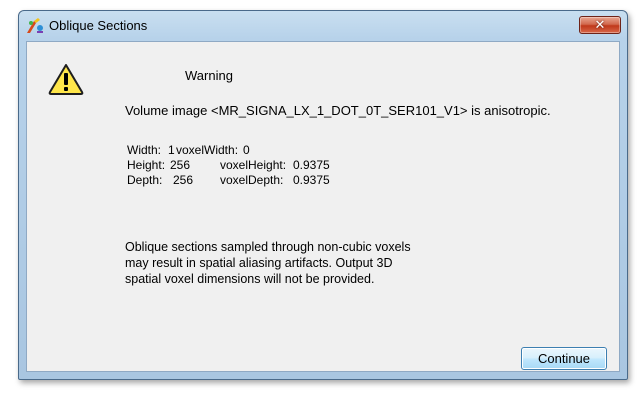 Image resolution: width=644 pixels, height=395 pixels. What do you see at coordinates (207, 150) in the screenshot?
I see `voxel-label: voxelWidth:` at bounding box center [207, 150].